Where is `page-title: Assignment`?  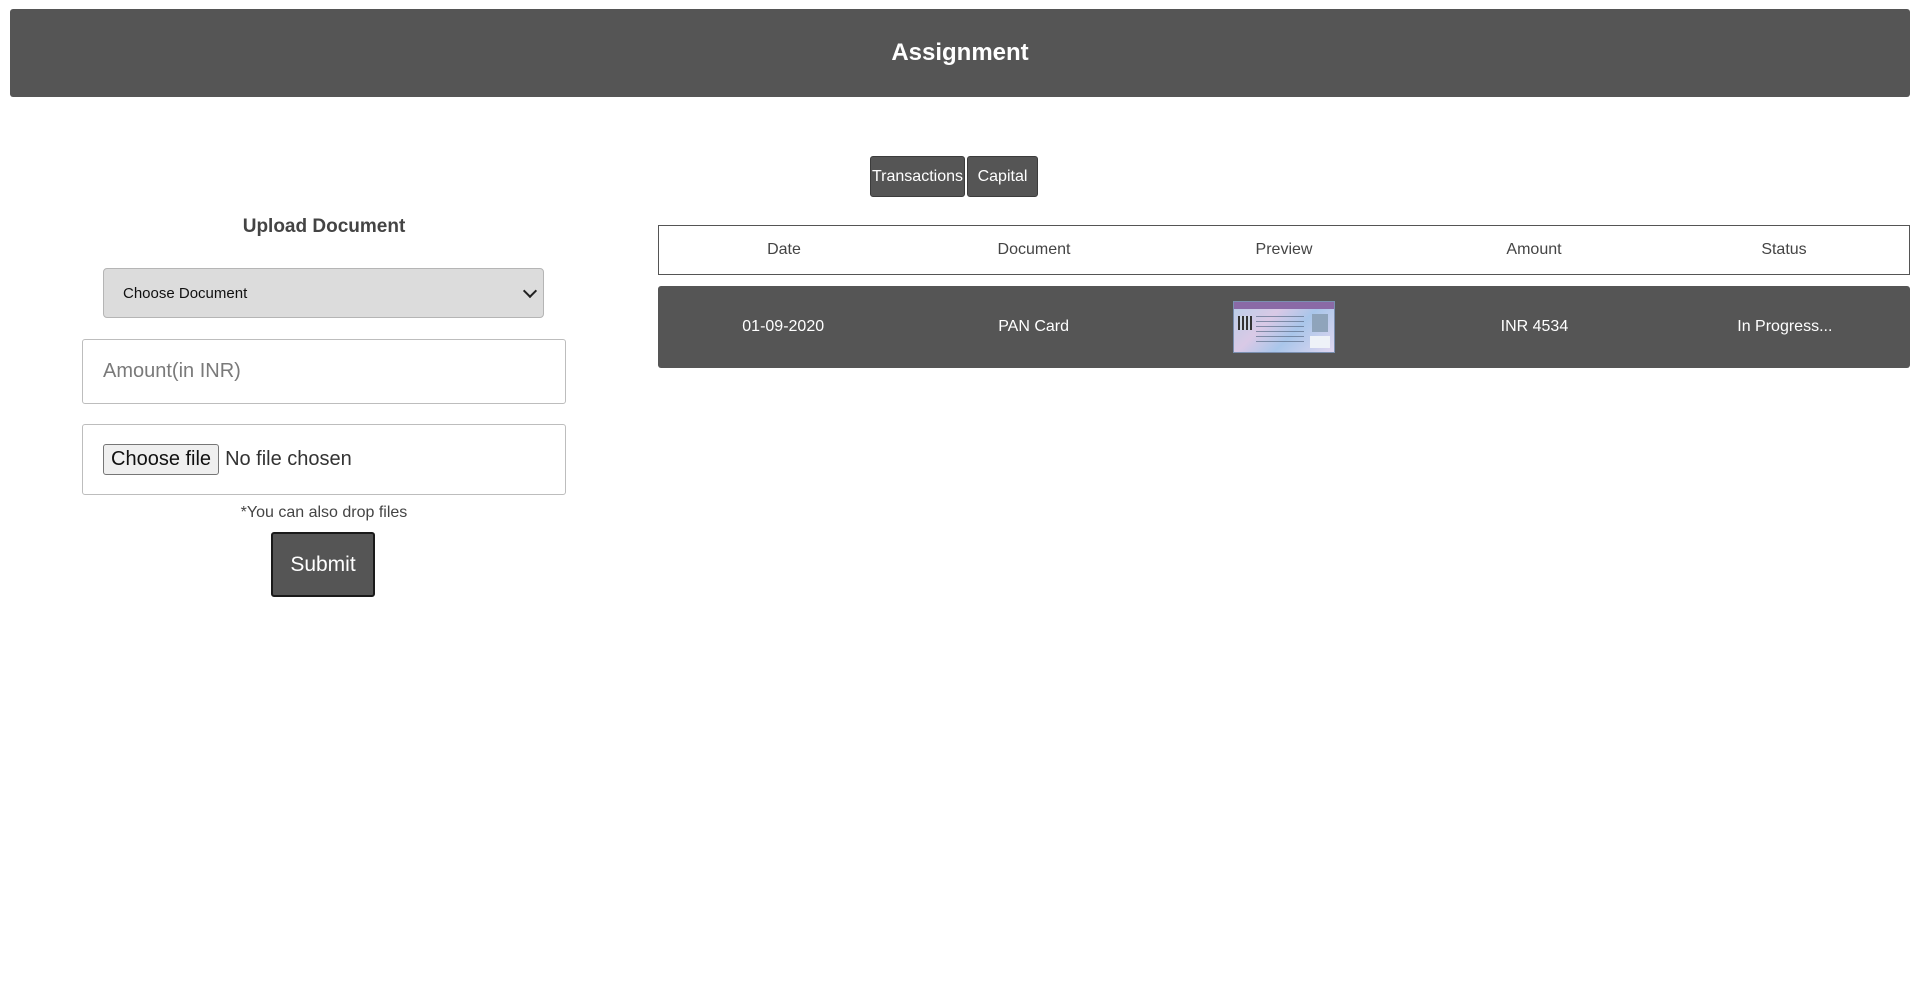 page-title: Assignment is located at coordinates (960, 52).